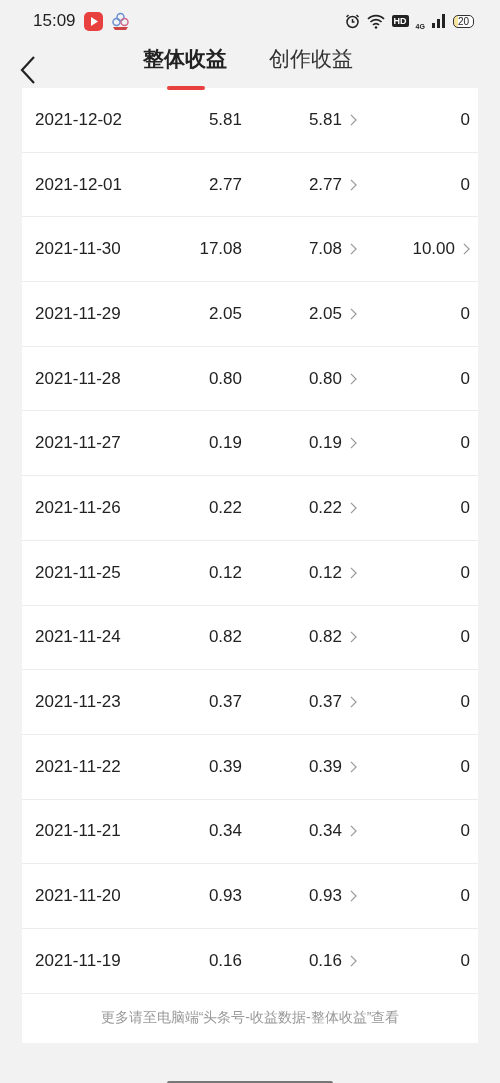 The width and height of the screenshot is (500, 1083). Describe the element at coordinates (78, 119) in the screenshot. I see `date-cell-text: 2021-12-02` at that location.